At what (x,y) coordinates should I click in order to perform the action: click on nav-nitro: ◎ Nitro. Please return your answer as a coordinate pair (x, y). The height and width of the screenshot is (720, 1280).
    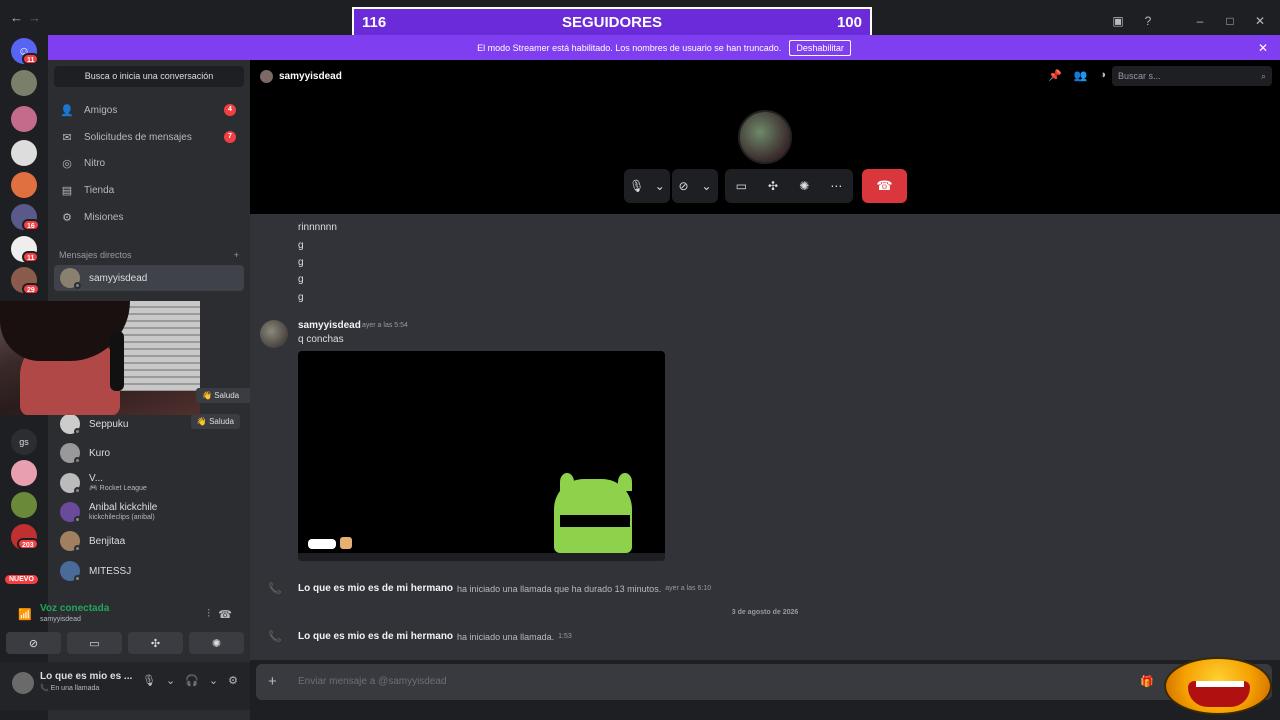
    Looking at the image, I should click on (149, 163).